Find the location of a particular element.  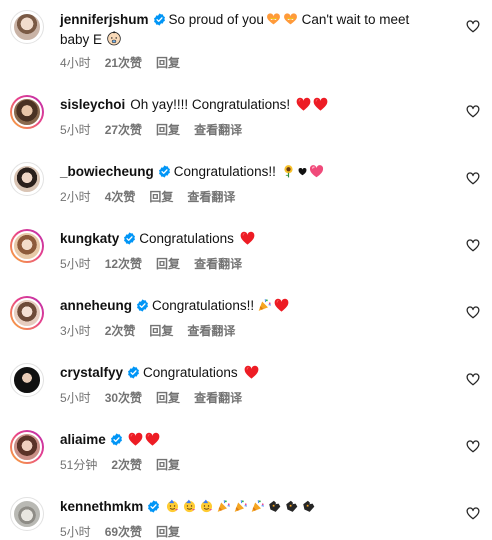

comment-meta: 2小时 4次赞 回复 查看翻译 is located at coordinates (154, 197).